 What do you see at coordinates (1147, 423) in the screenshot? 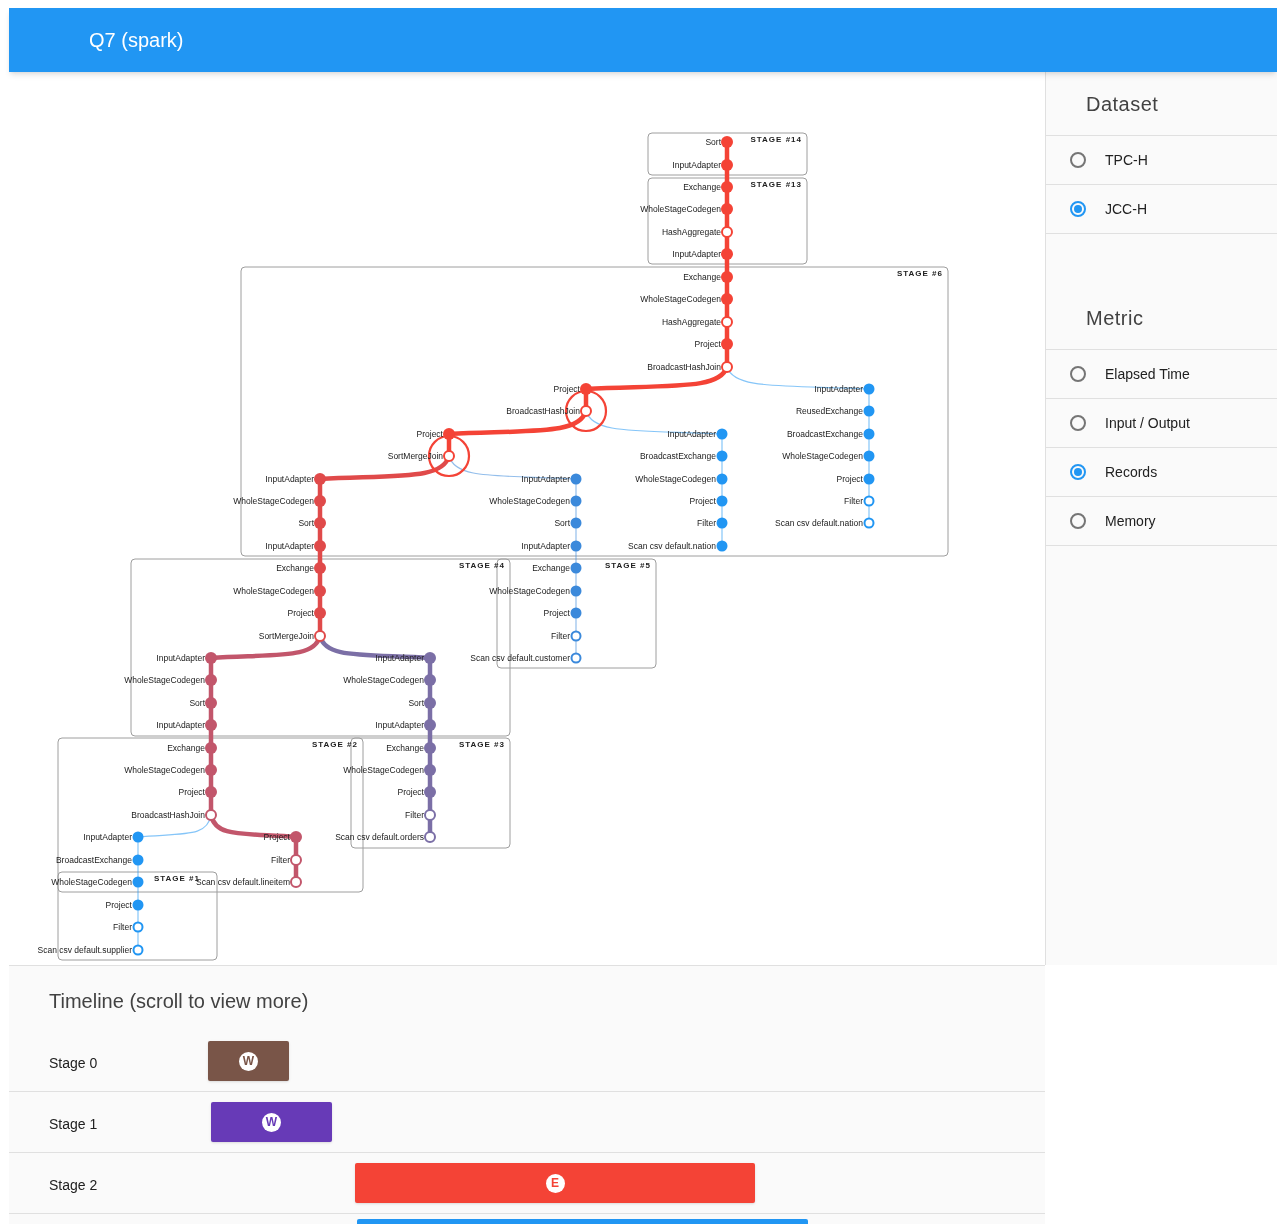
I see `option-label: Input / Output` at bounding box center [1147, 423].